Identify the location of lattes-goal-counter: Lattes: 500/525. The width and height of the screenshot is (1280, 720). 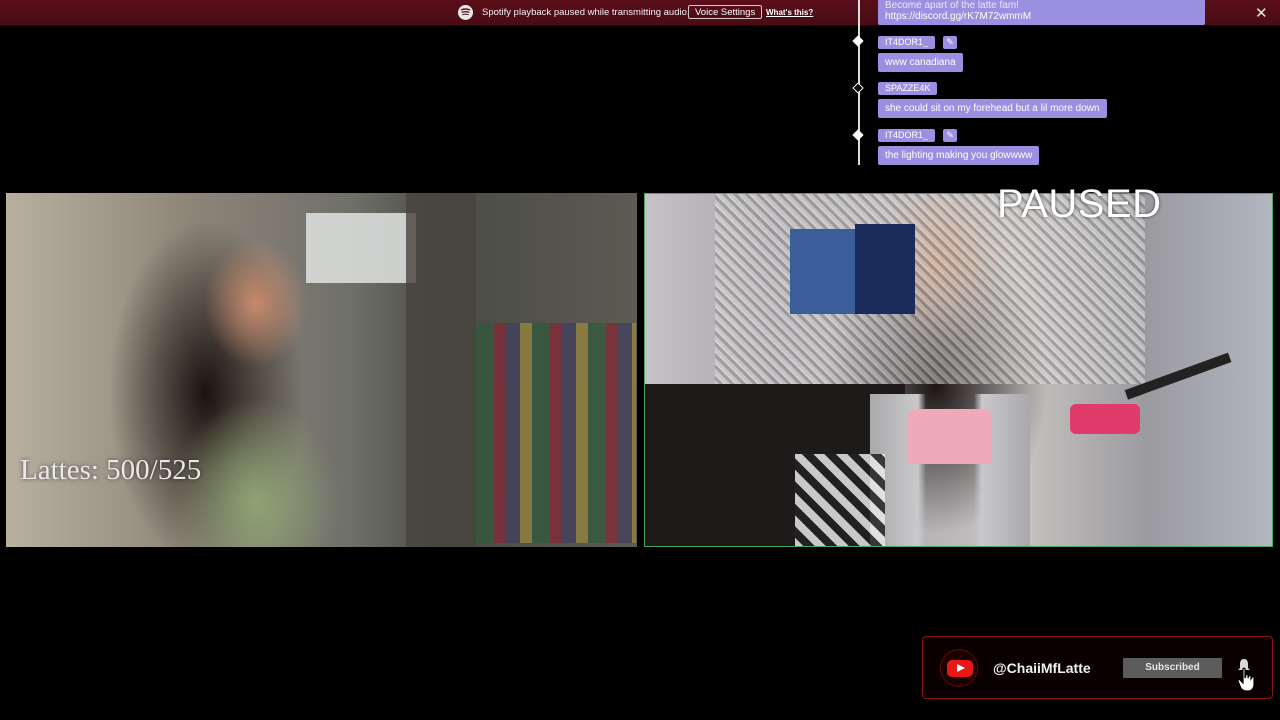
(111, 470).